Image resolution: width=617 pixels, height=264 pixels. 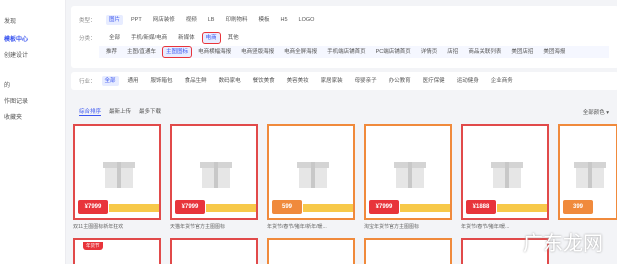 I want to click on sidebar-item-discover: 发现, so click(x=10, y=20).